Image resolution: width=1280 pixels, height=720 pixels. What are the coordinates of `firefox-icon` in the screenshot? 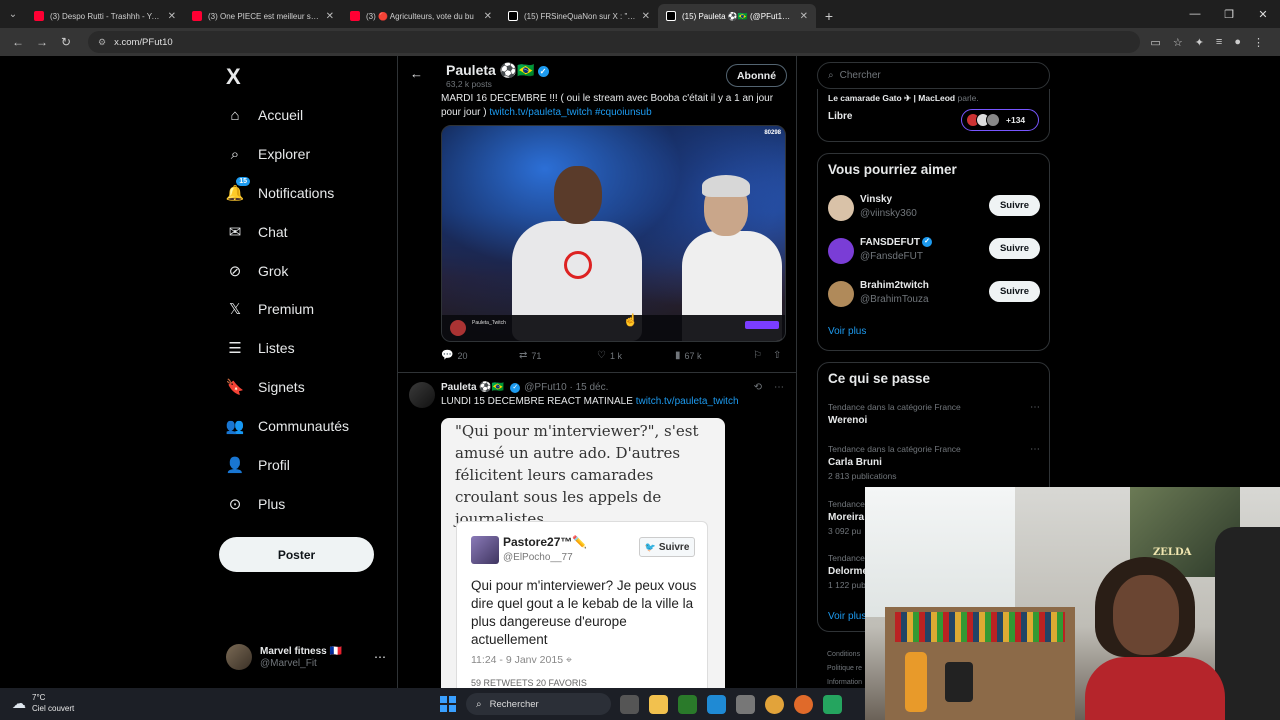 It's located at (803, 704).